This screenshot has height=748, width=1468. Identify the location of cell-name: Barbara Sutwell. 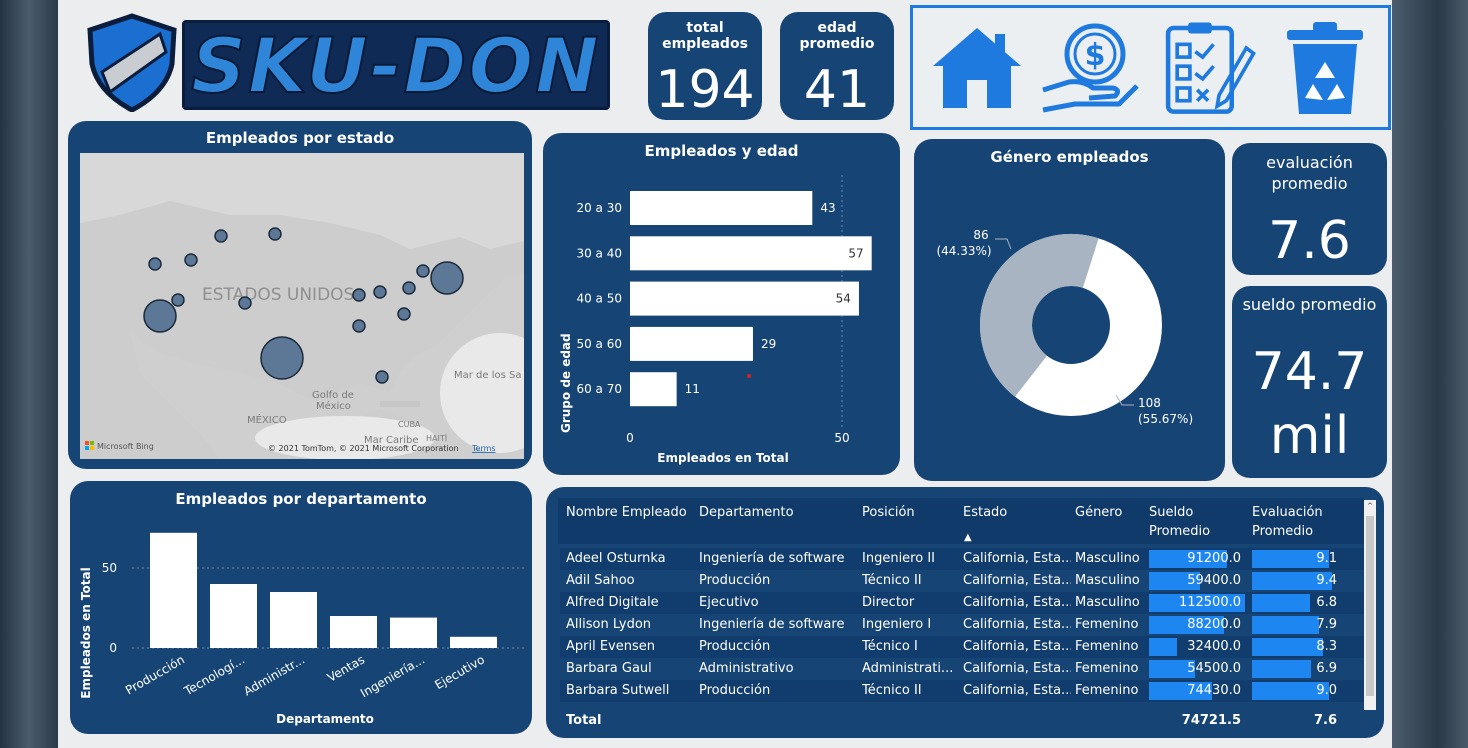
(618, 690).